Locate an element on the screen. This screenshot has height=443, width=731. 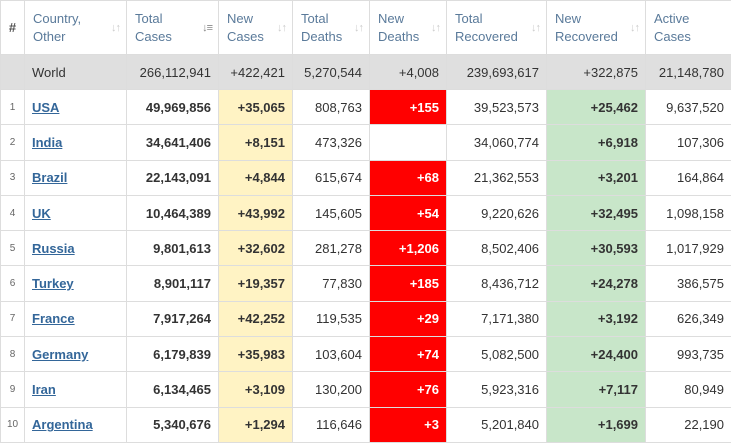
row-rank: 8 is located at coordinates (13, 354).